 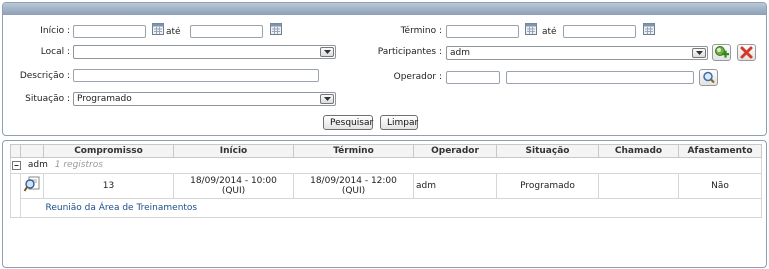 I want to click on inicio-label: Início :, so click(x=55, y=31).